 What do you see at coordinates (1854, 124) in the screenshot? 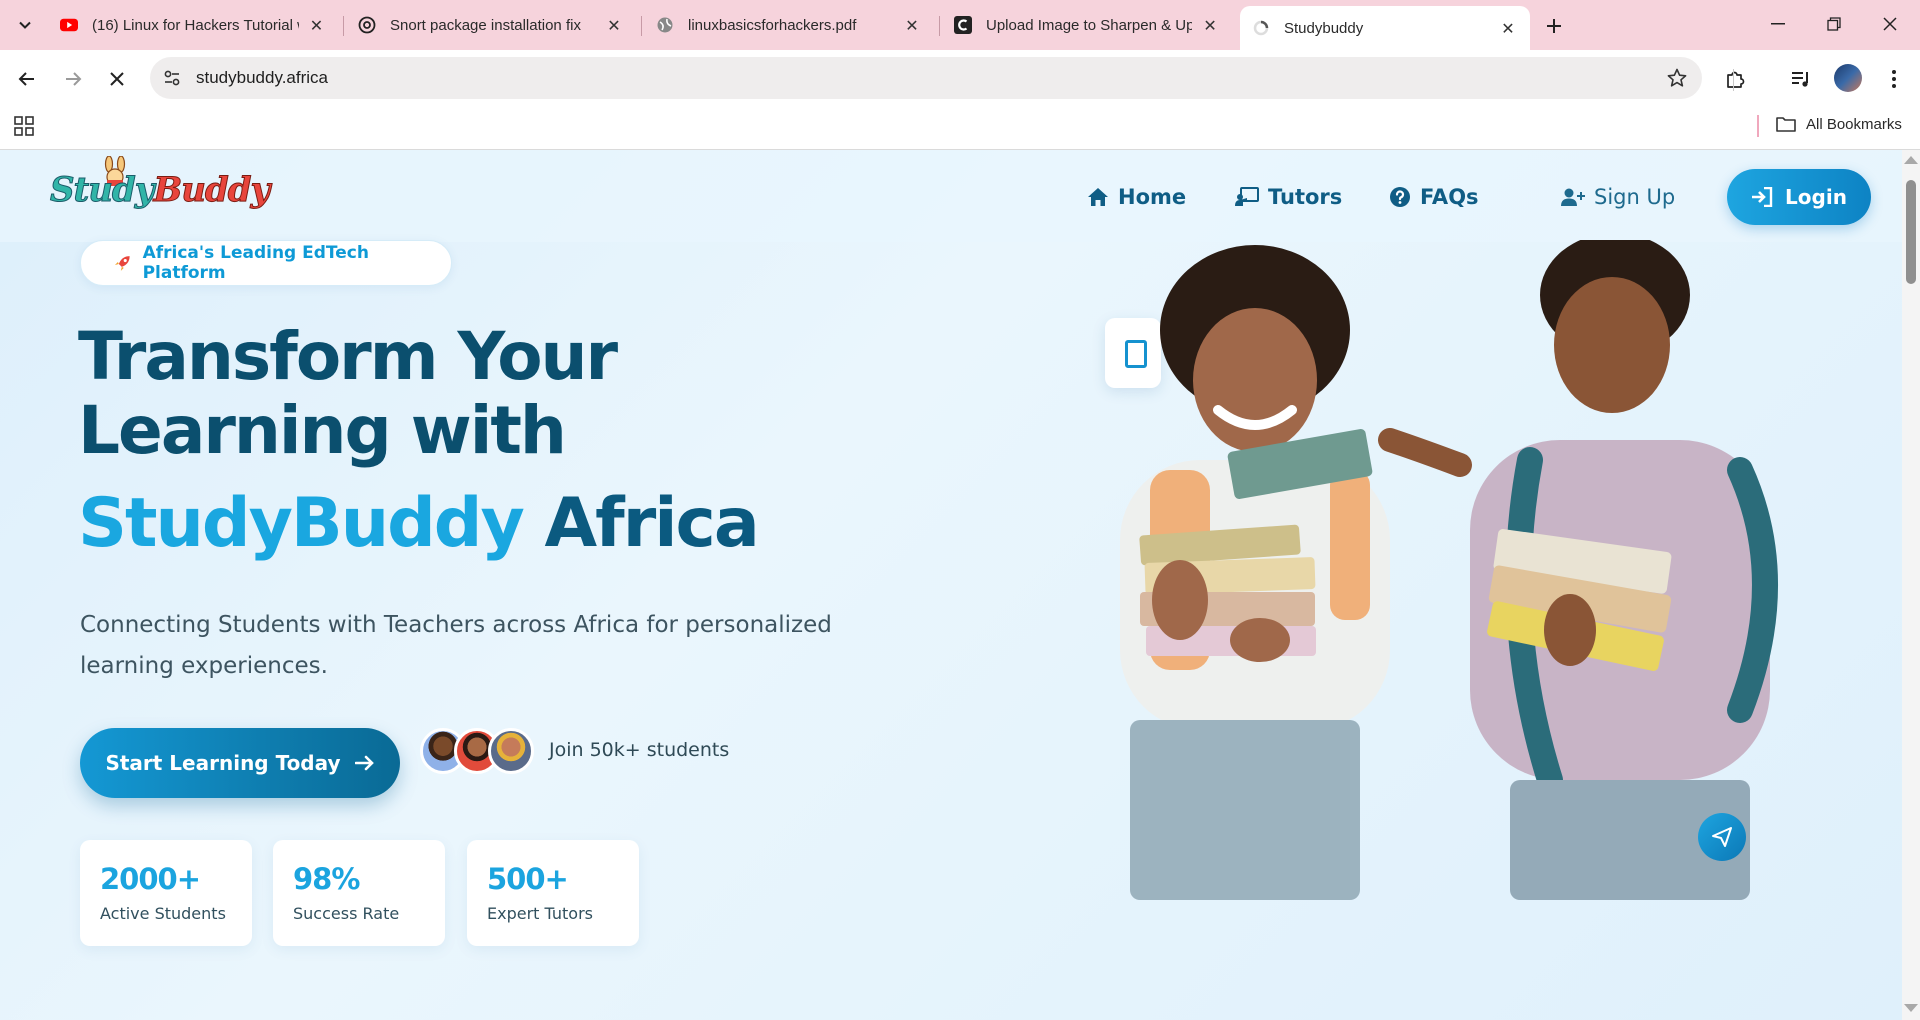
I see `all-bookmarks-label: All Bookmarks` at bounding box center [1854, 124].